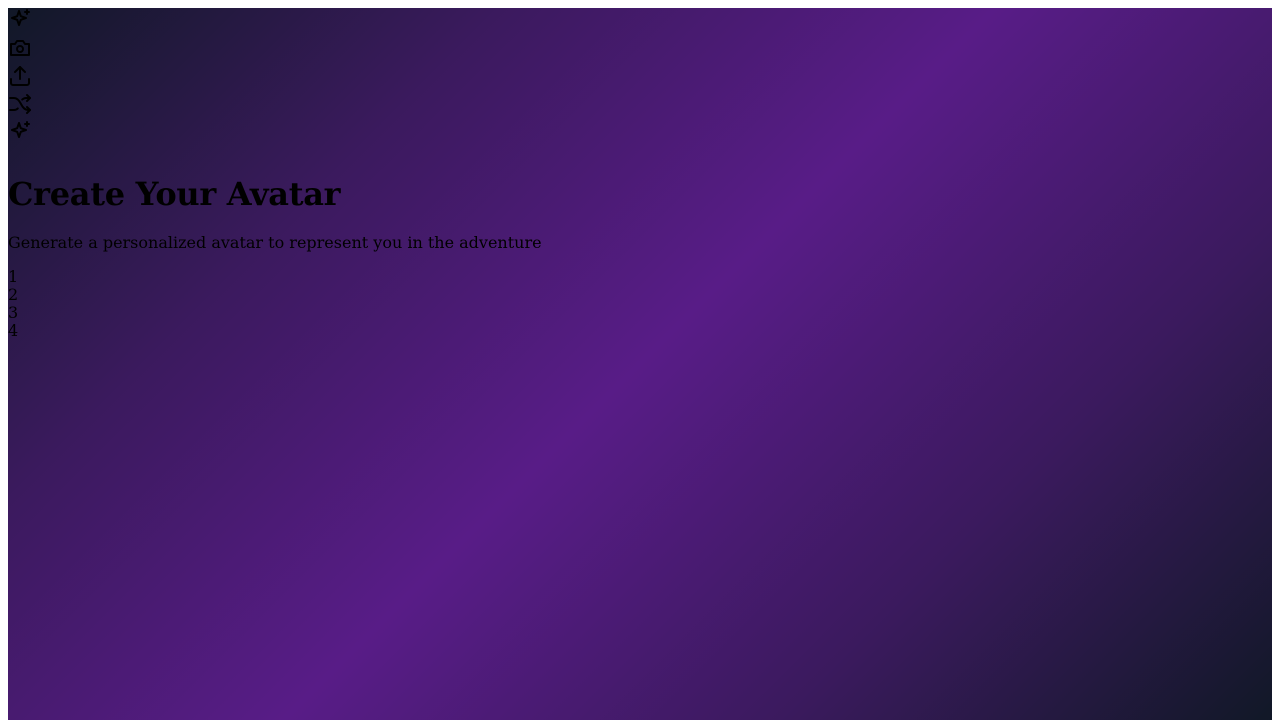 The height and width of the screenshot is (720, 1280). Describe the element at coordinates (20, 106) in the screenshot. I see `shuffle-icon` at that location.